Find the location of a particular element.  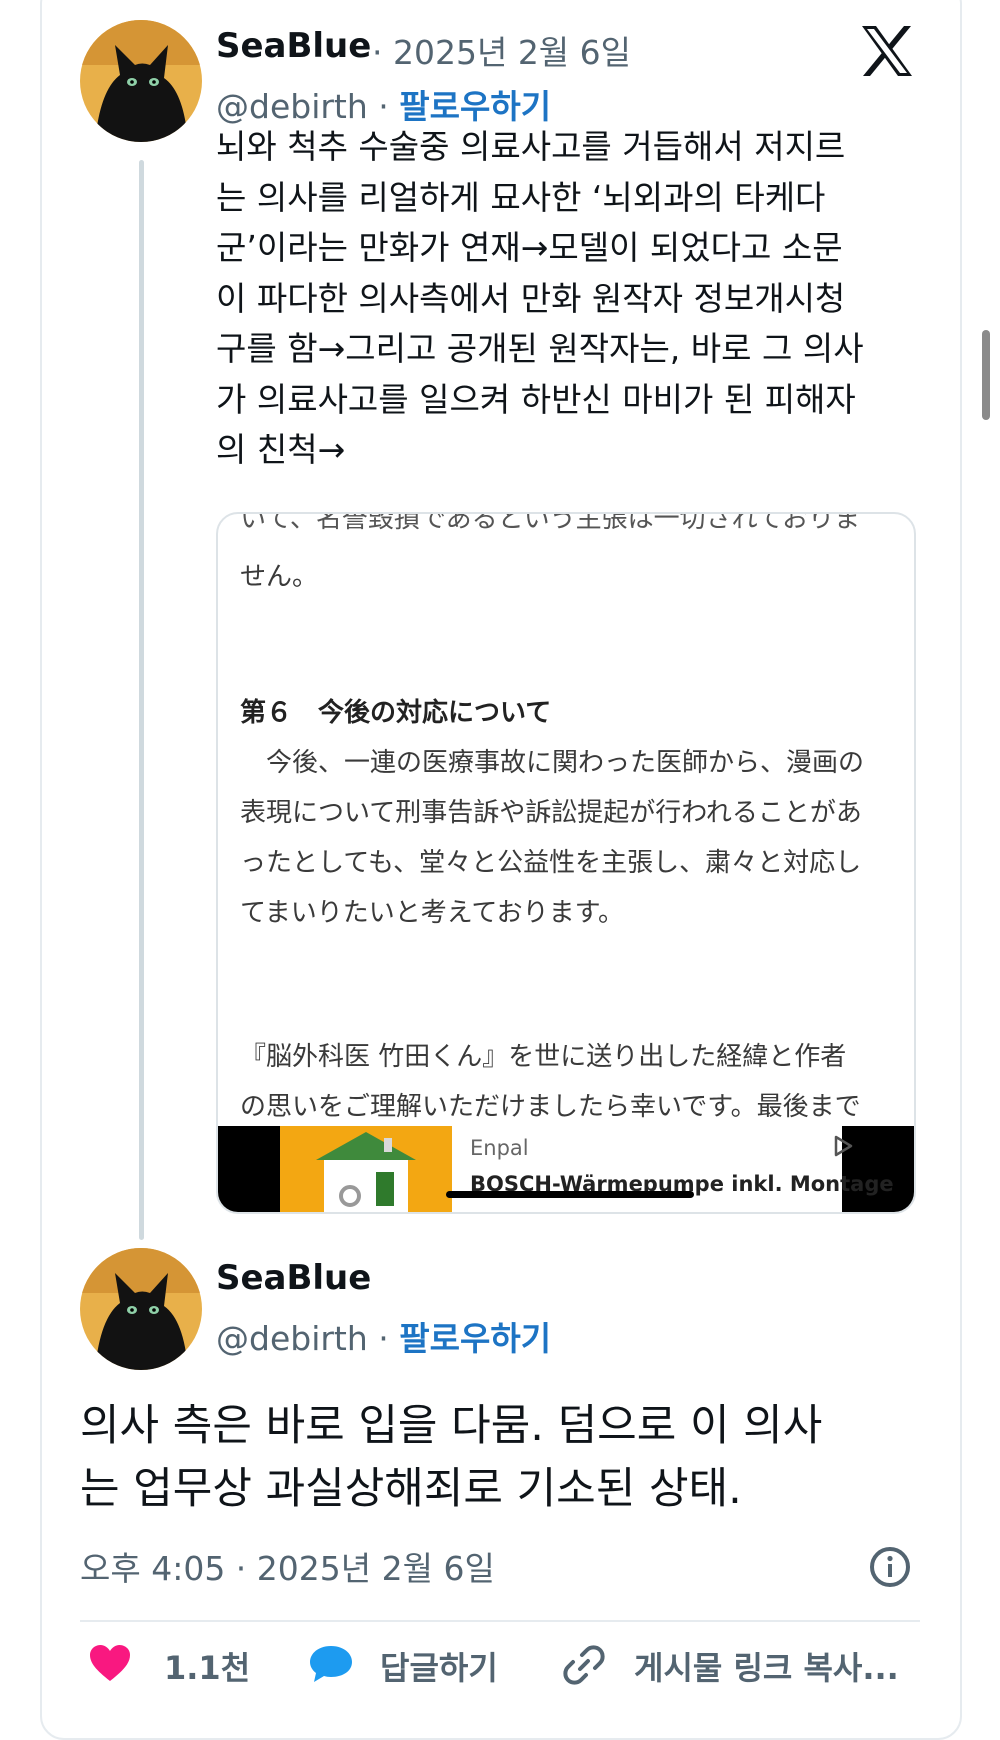

thread-line is located at coordinates (141, 700).